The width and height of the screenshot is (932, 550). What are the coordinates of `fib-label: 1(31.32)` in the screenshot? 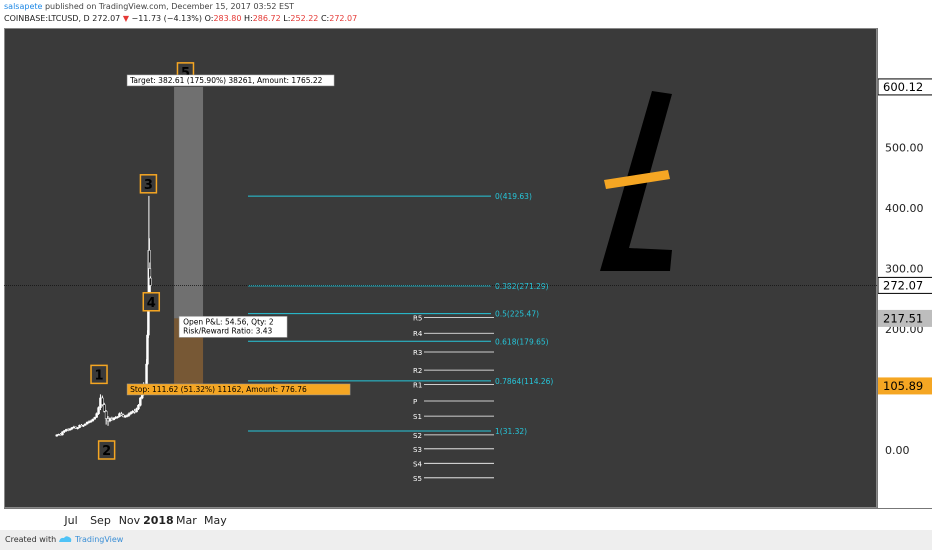 It's located at (511, 431).